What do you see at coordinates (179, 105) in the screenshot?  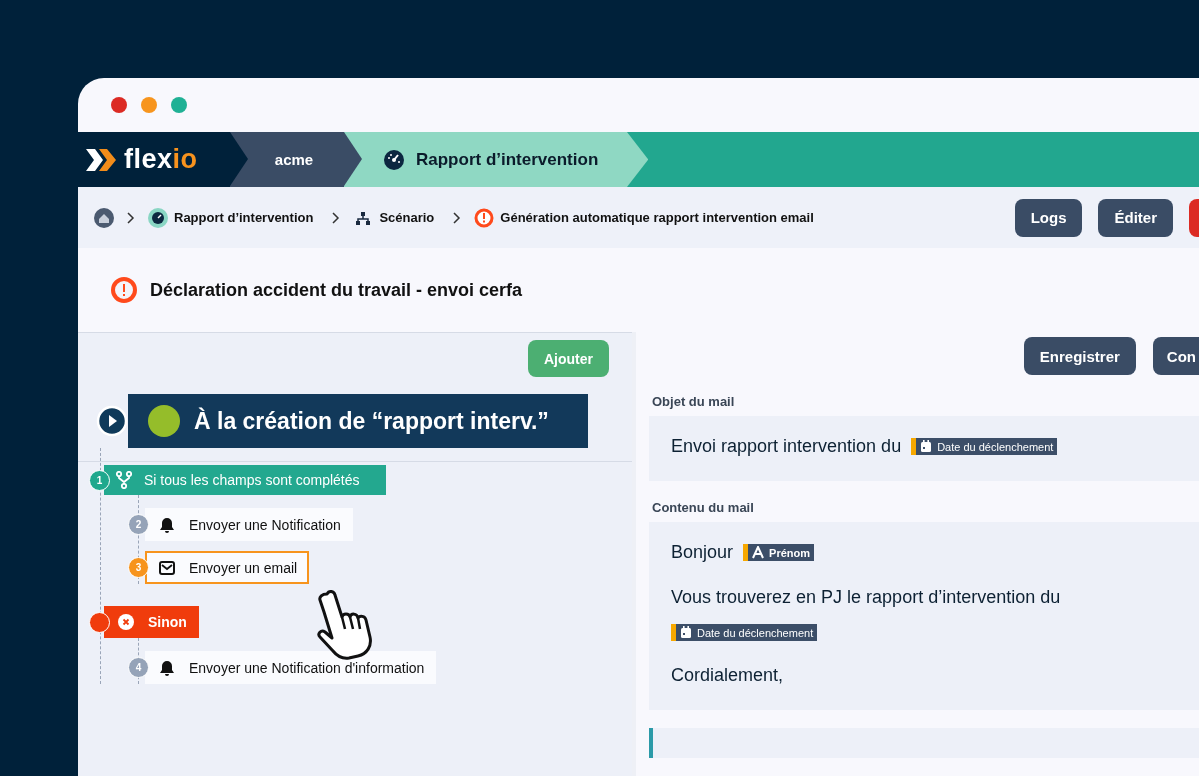 I see `maximize-dot-icon` at bounding box center [179, 105].